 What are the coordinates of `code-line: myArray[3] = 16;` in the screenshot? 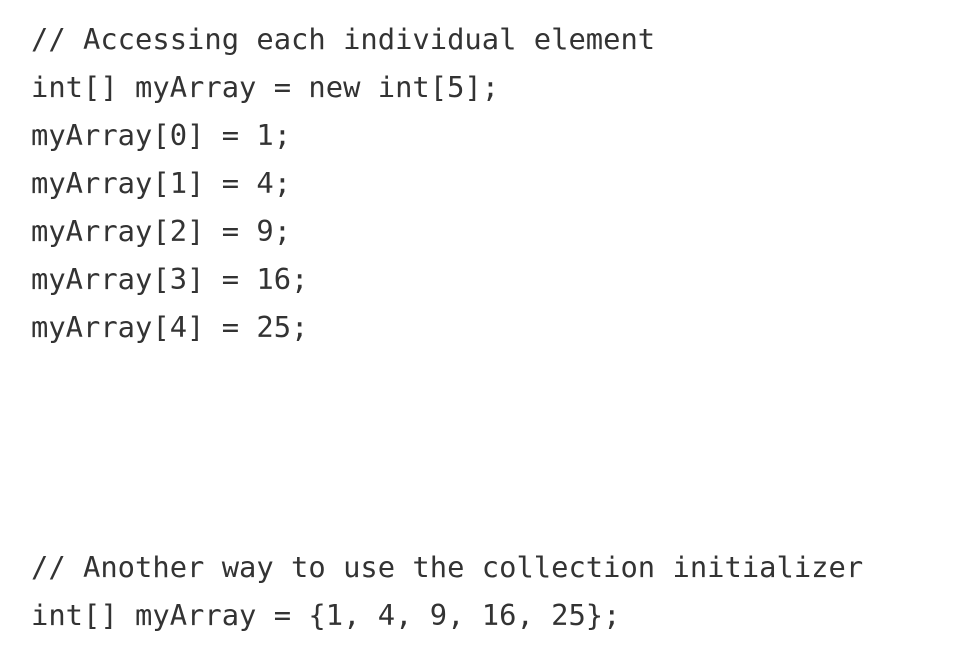 It's located at (170, 279).